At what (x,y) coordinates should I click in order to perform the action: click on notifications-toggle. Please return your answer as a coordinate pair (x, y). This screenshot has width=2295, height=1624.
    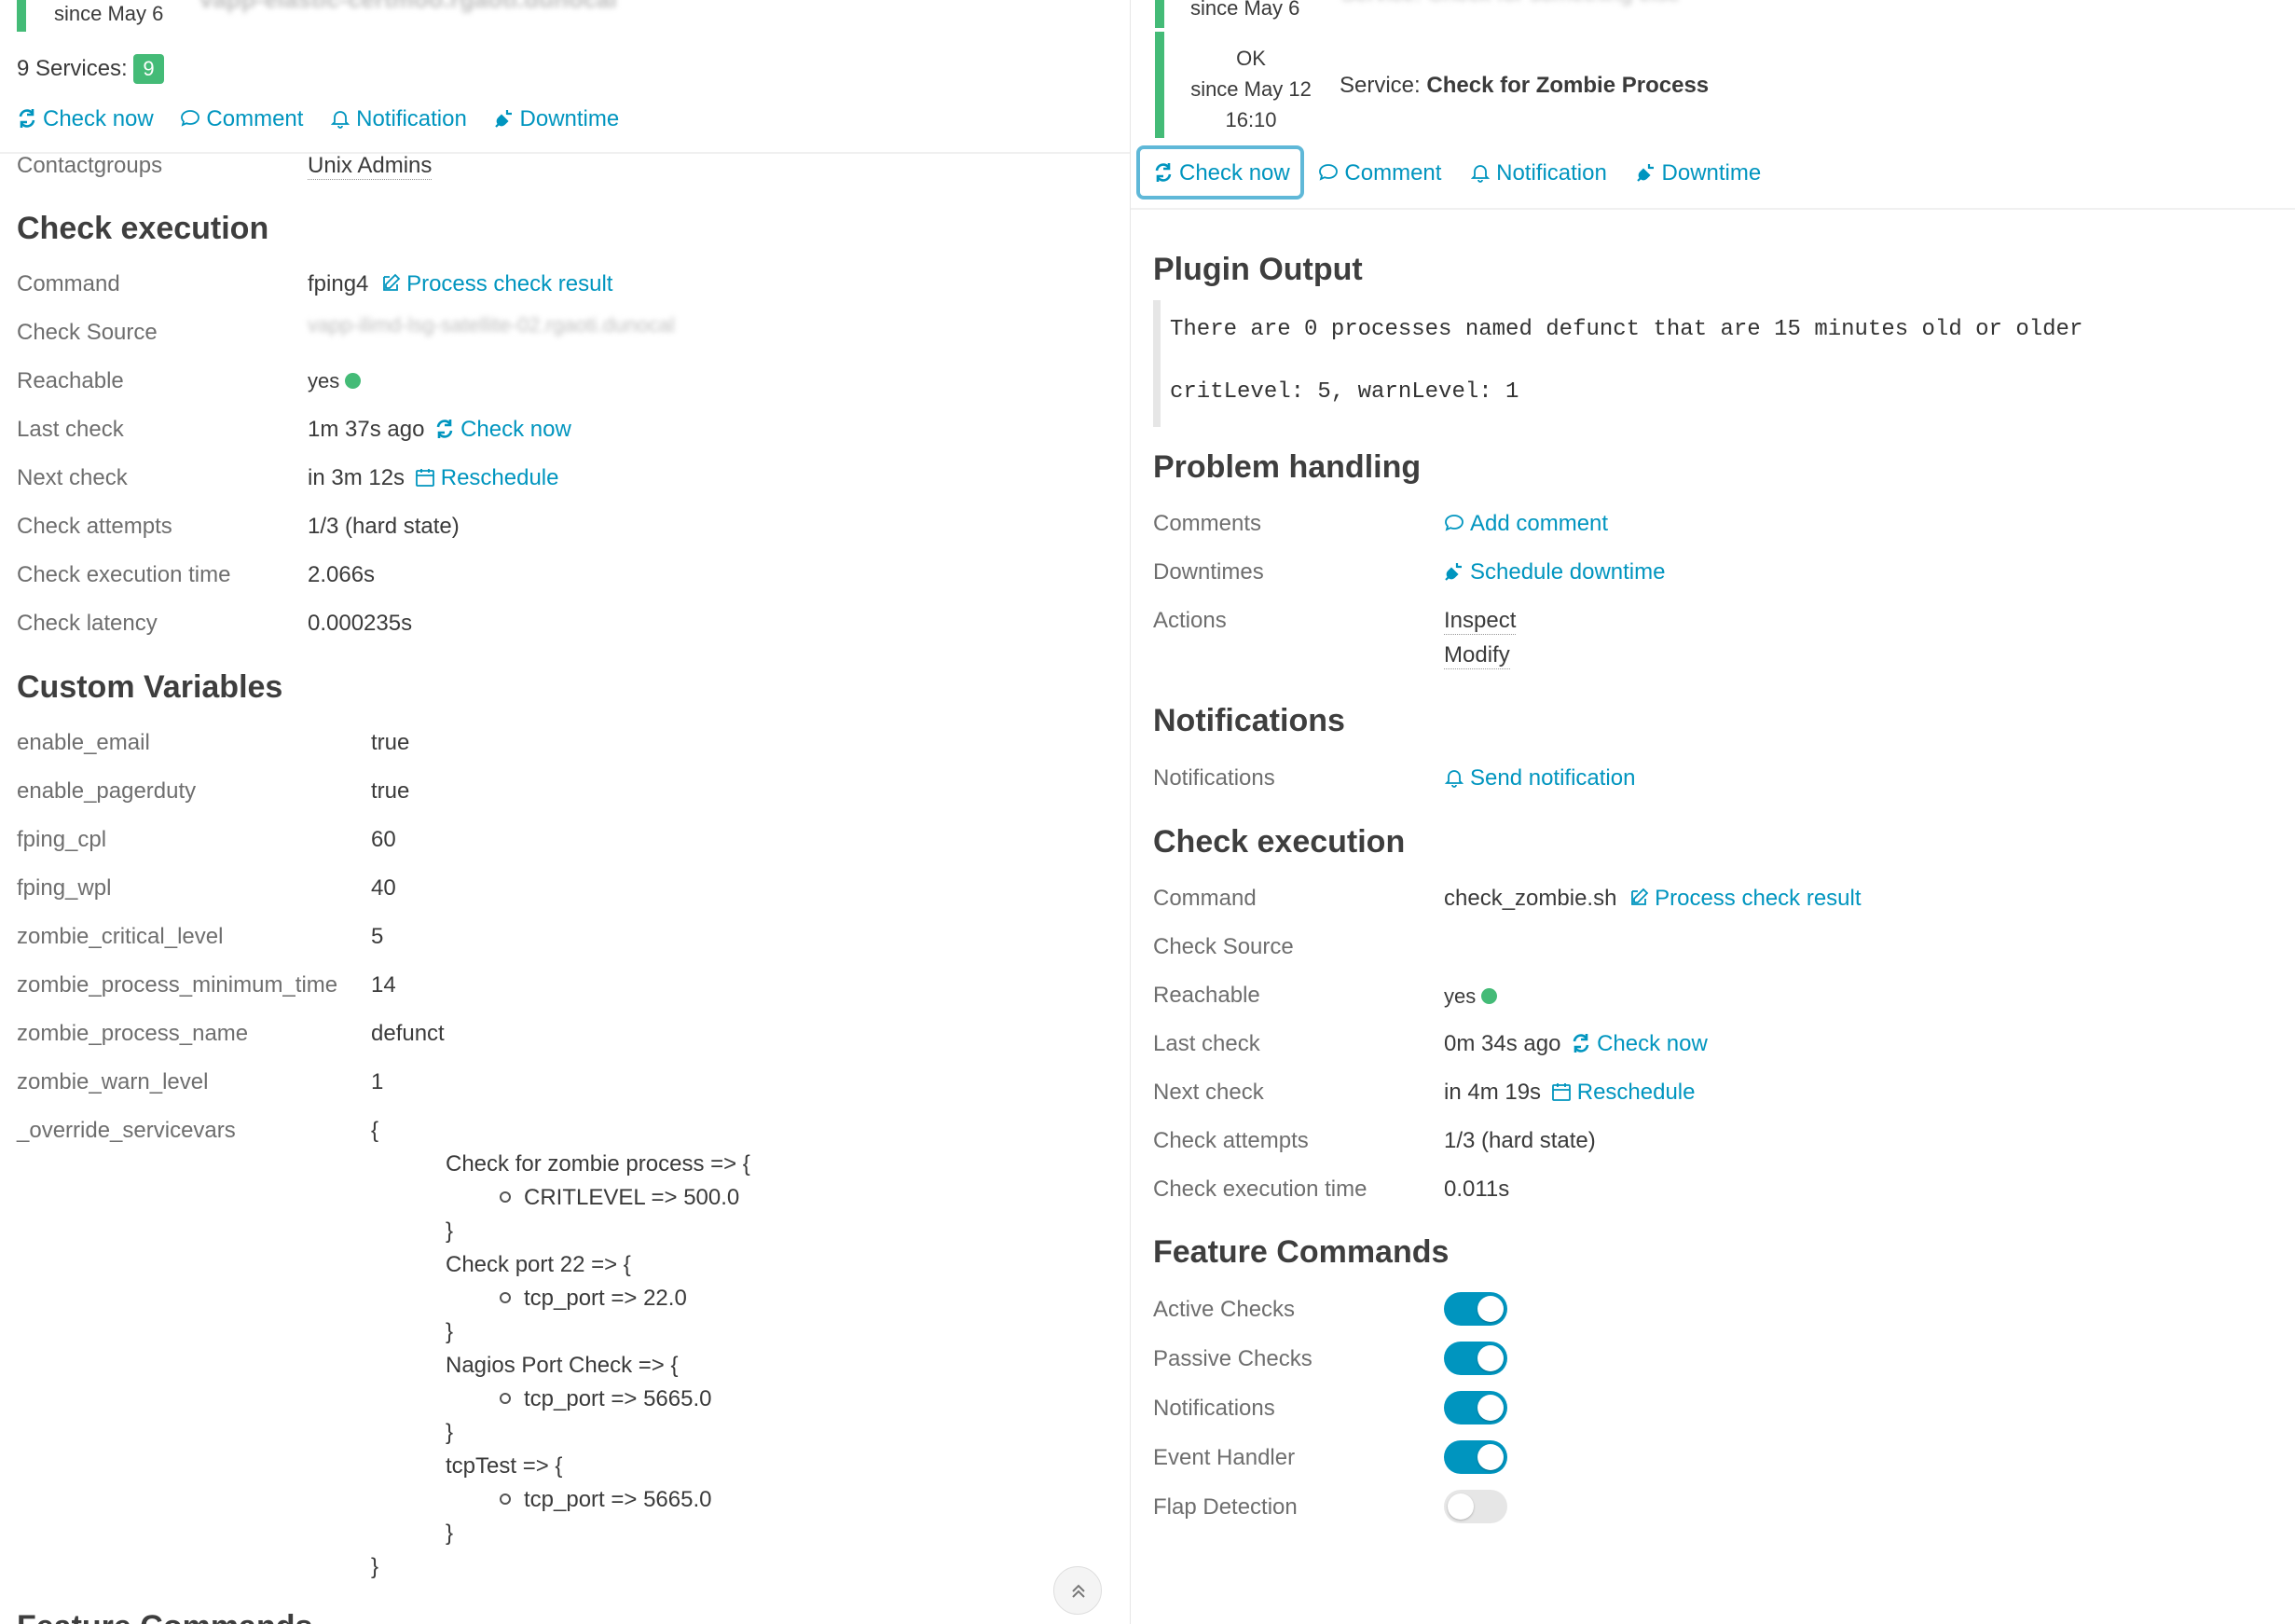
    Looking at the image, I should click on (1475, 1407).